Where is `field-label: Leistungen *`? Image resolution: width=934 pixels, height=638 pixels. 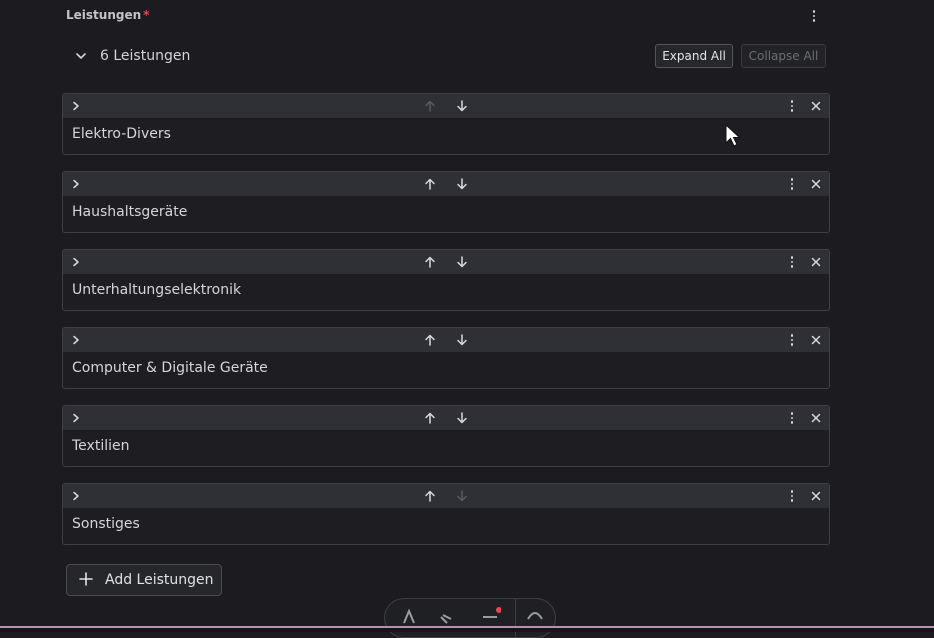
field-label: Leistungen * is located at coordinates (107, 15).